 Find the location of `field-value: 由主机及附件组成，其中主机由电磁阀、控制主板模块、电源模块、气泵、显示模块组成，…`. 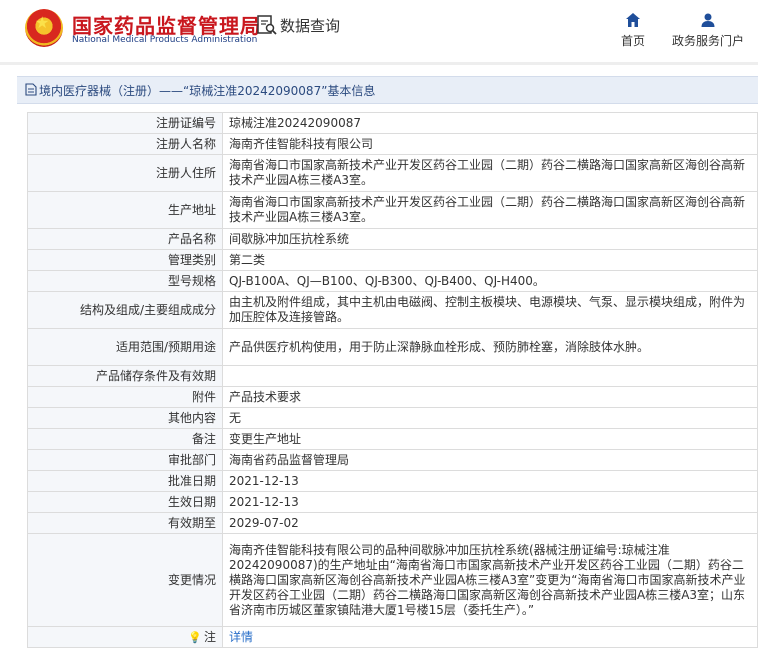

field-value: 由主机及附件组成，其中主机由电磁阀、控制主板模块、电源模块、气泵、显示模块组成，… is located at coordinates (490, 310).